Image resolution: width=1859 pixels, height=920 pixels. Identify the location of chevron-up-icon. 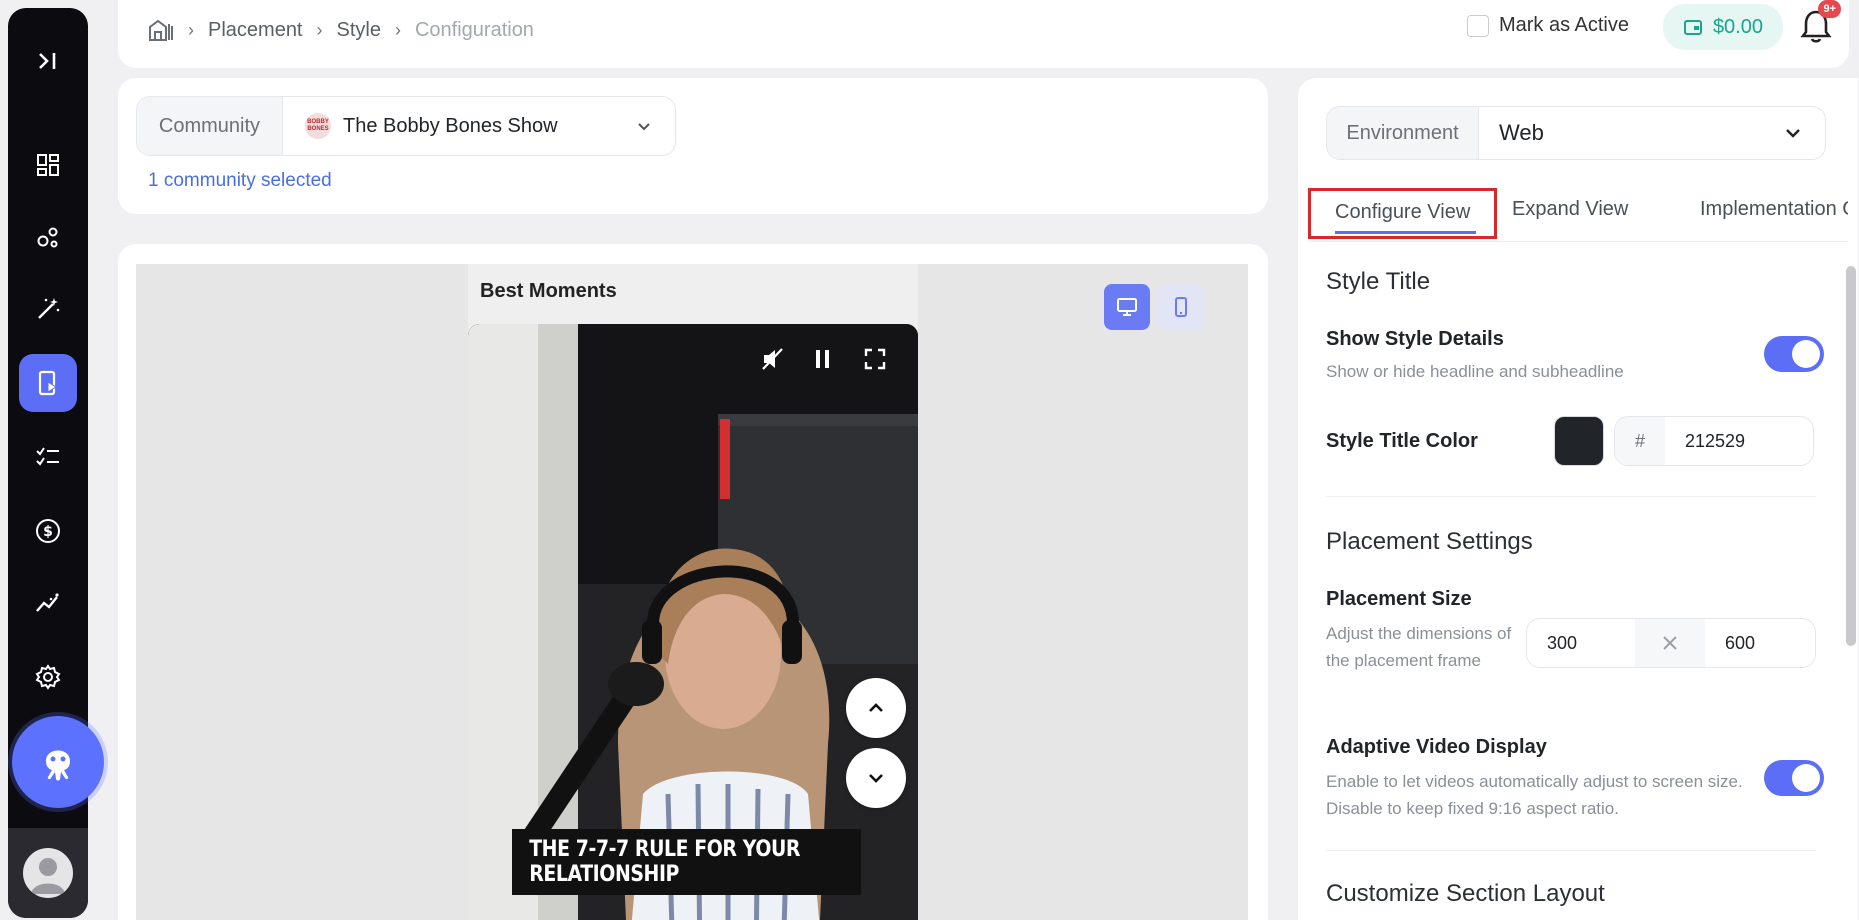
(876, 707).